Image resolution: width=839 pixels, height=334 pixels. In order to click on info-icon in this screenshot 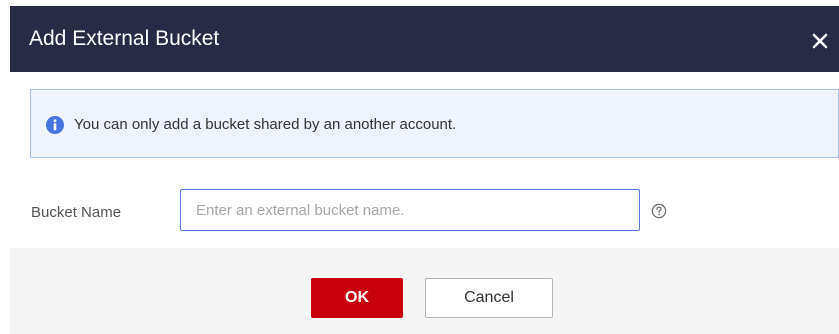, I will do `click(55, 125)`.